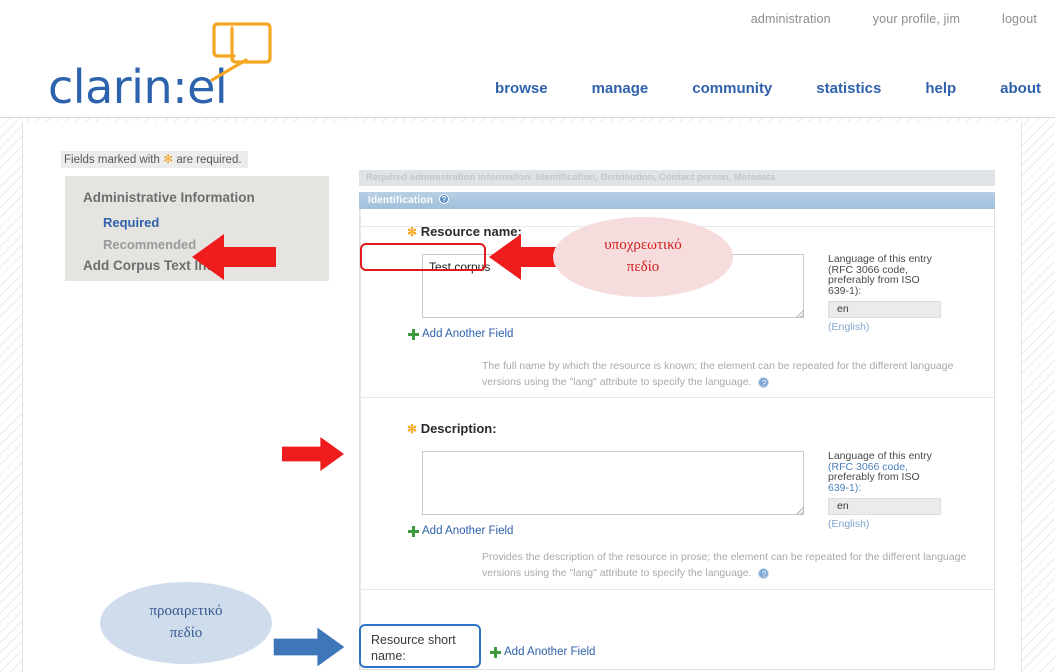 This screenshot has height=672, width=1055. I want to click on utility-link-administration: administration, so click(791, 19).